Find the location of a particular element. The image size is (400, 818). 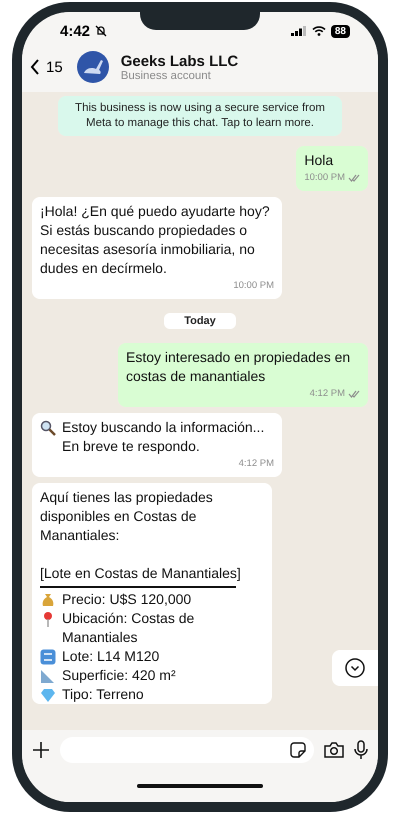

listing-detail: Lote: L14 M120 is located at coordinates (111, 656).